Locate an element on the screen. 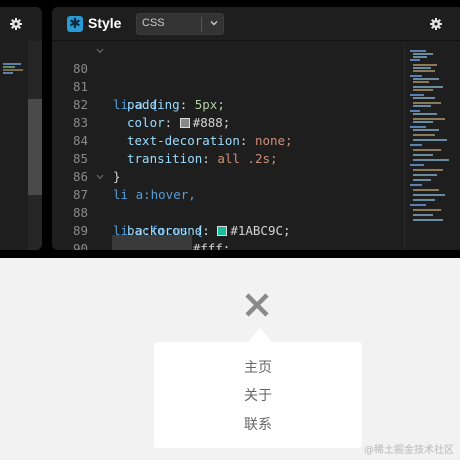 This screenshot has width=460, height=460. code-line: 80 li a { is located at coordinates (228, 77).